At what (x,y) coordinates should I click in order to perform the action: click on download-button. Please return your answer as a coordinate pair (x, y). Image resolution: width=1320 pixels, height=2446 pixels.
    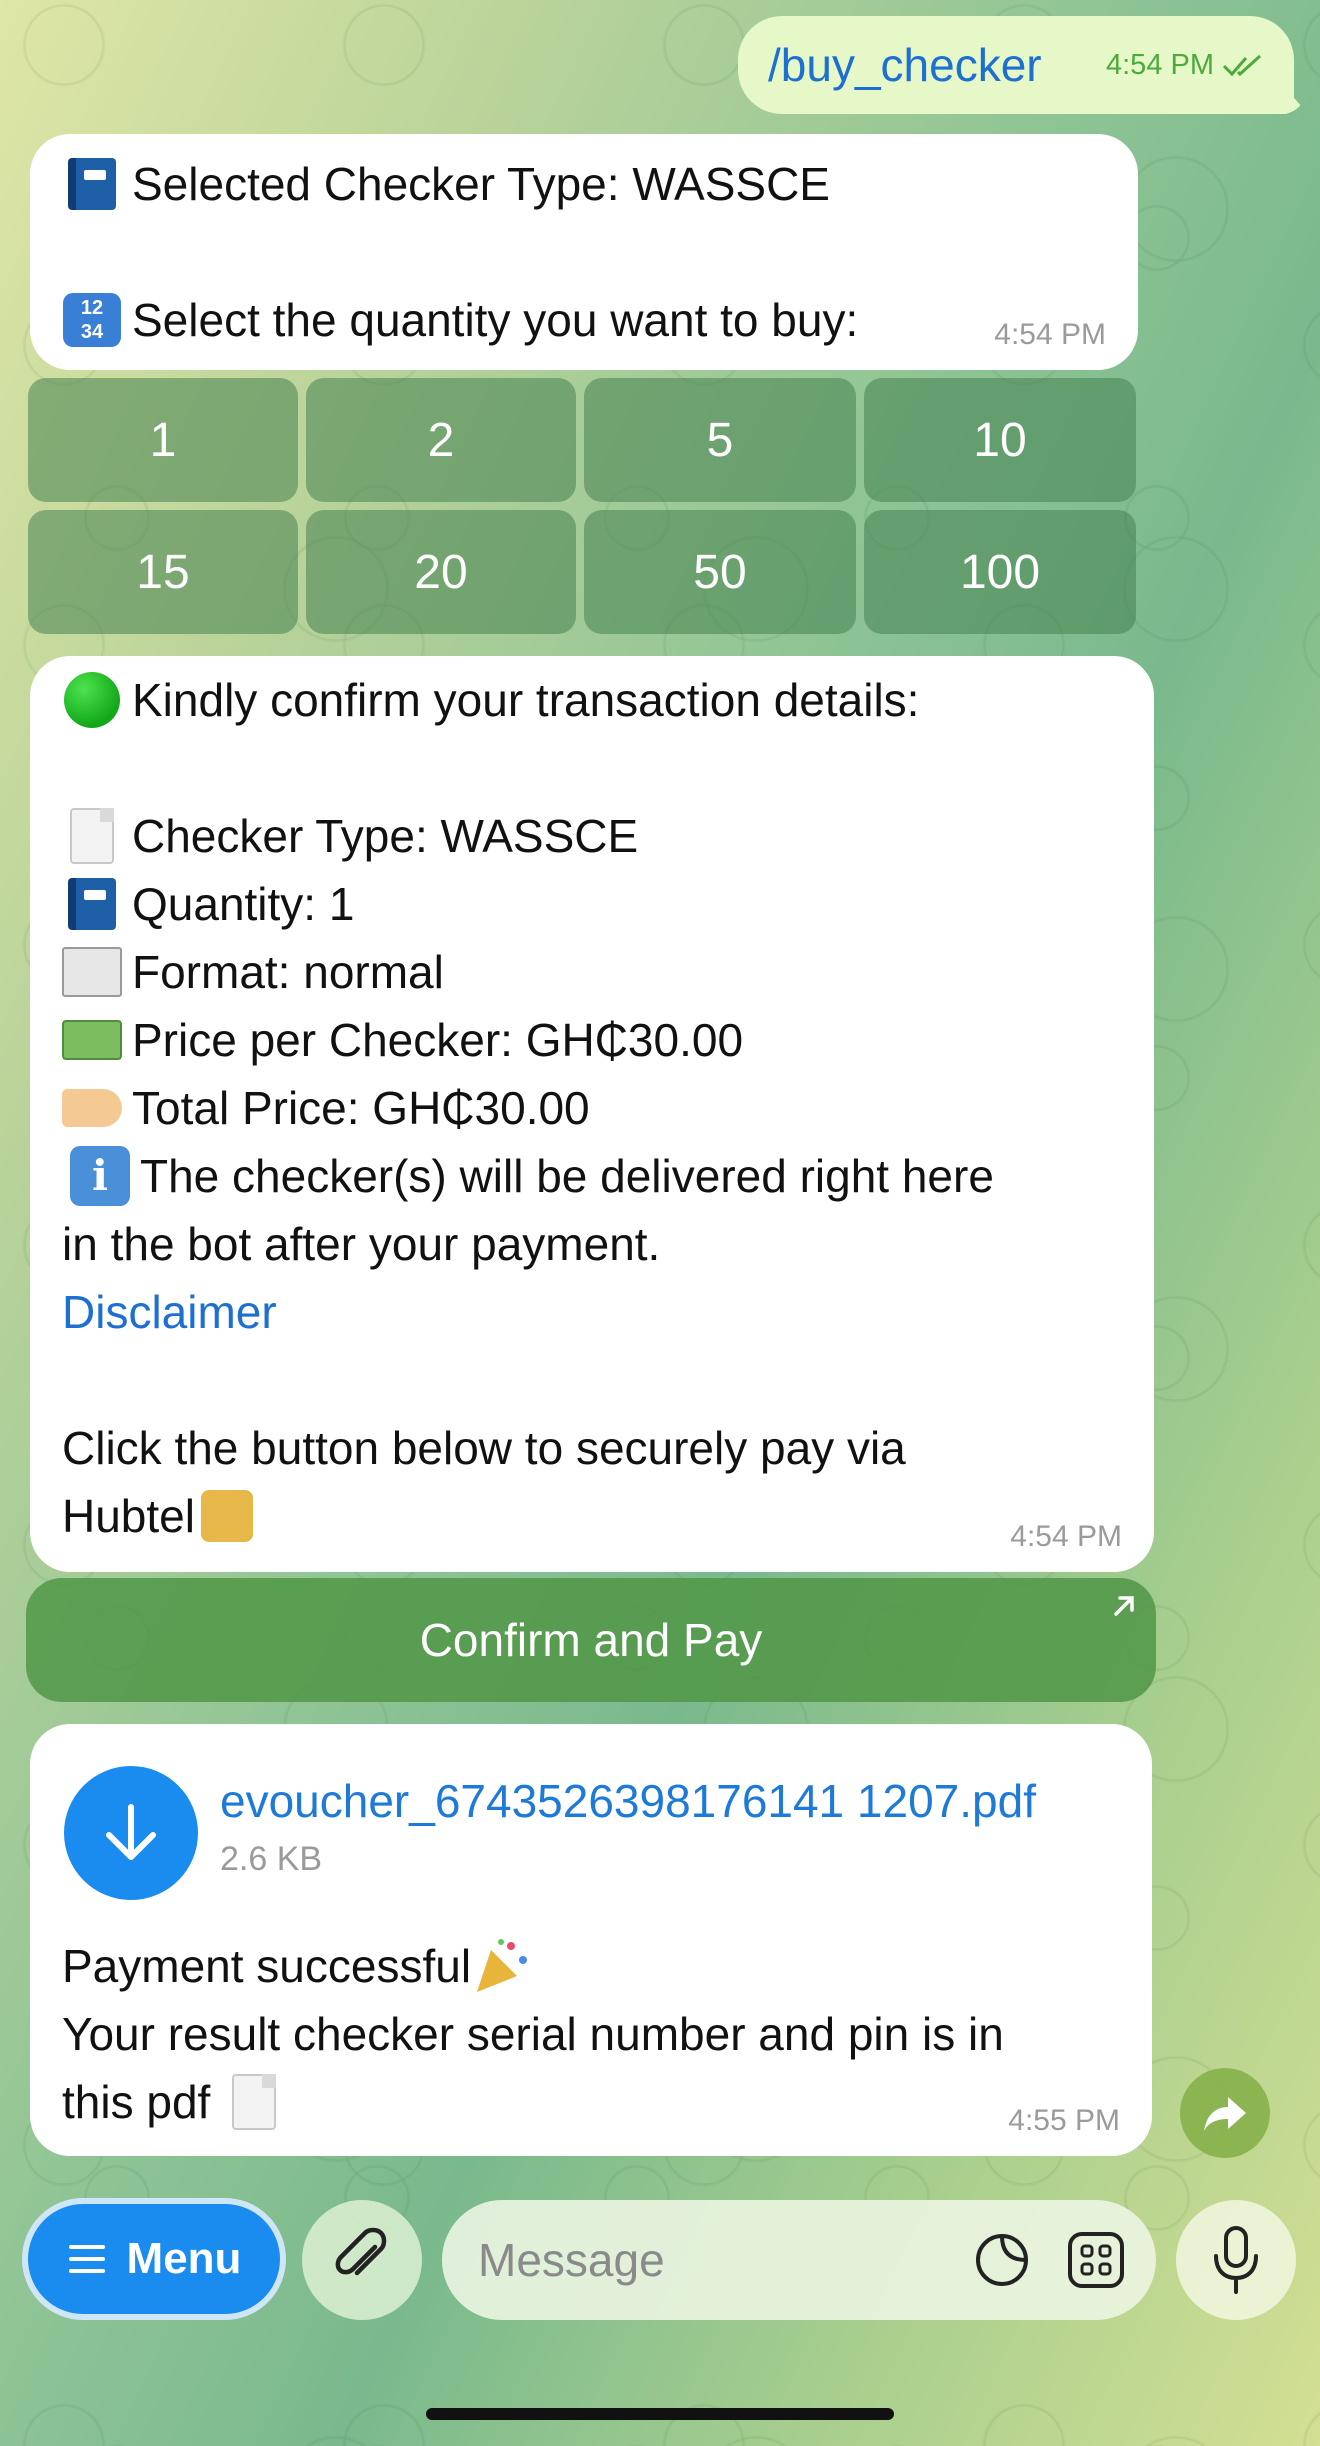
    Looking at the image, I should click on (131, 1833).